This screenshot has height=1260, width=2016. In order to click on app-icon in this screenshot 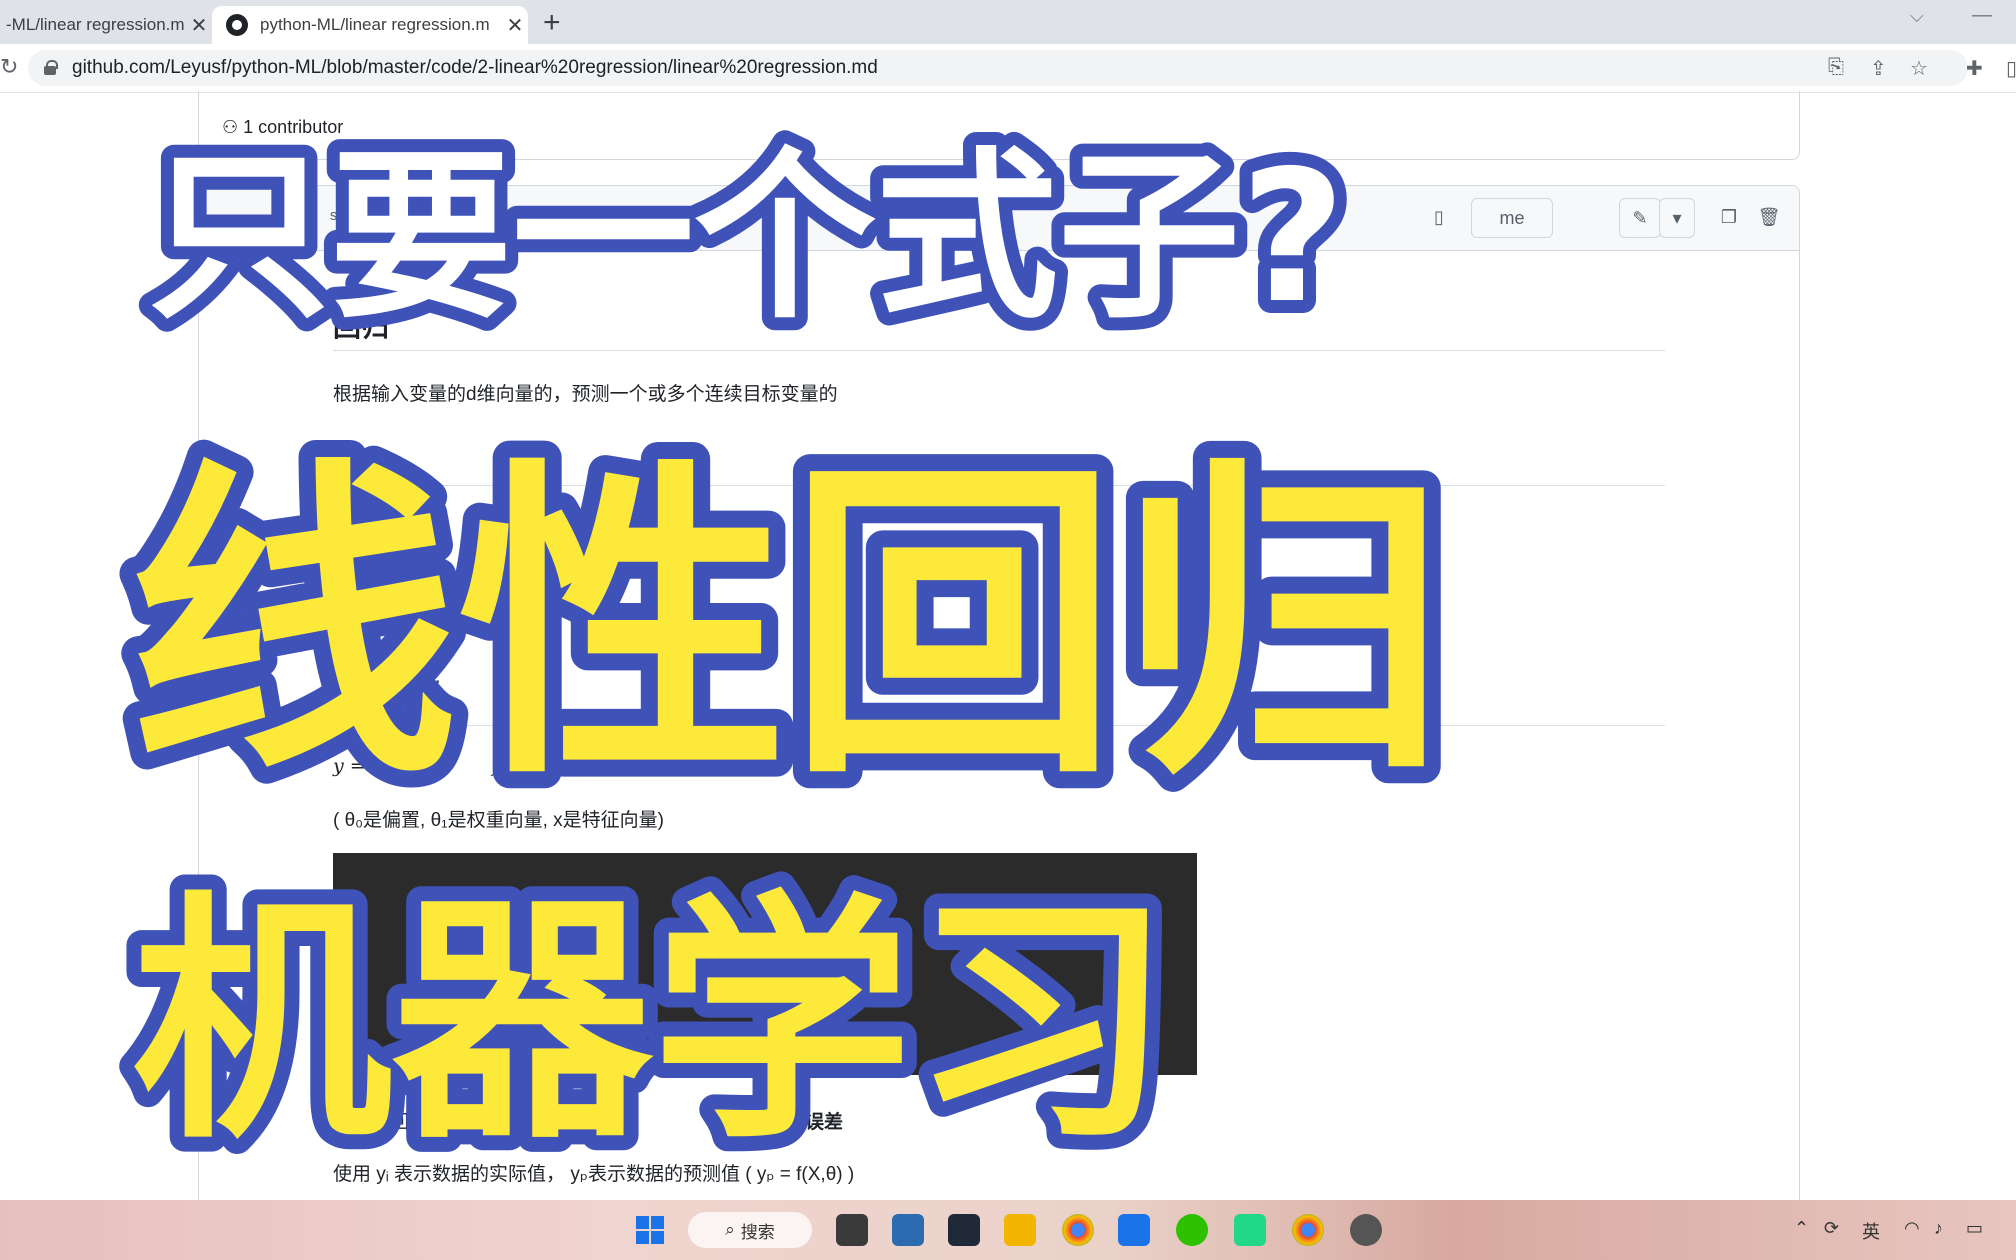, I will do `click(964, 1230)`.